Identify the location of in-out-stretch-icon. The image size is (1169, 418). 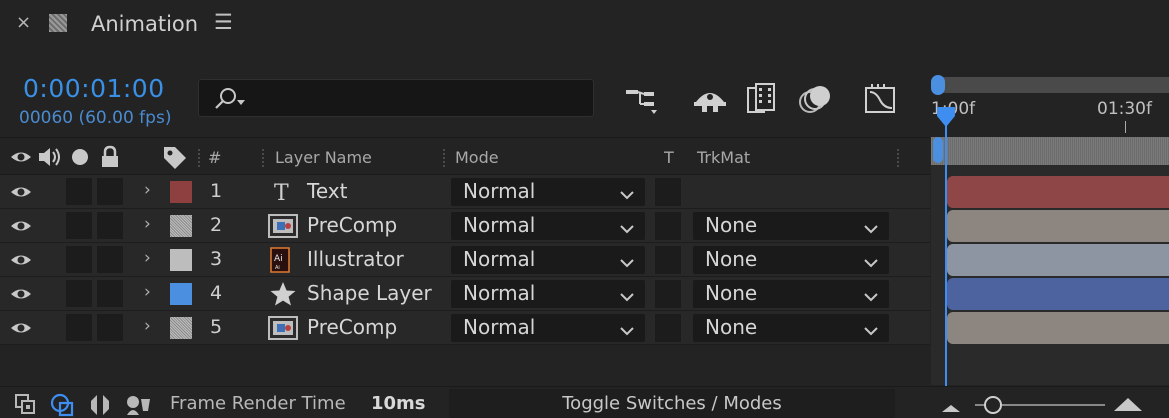
(100, 405).